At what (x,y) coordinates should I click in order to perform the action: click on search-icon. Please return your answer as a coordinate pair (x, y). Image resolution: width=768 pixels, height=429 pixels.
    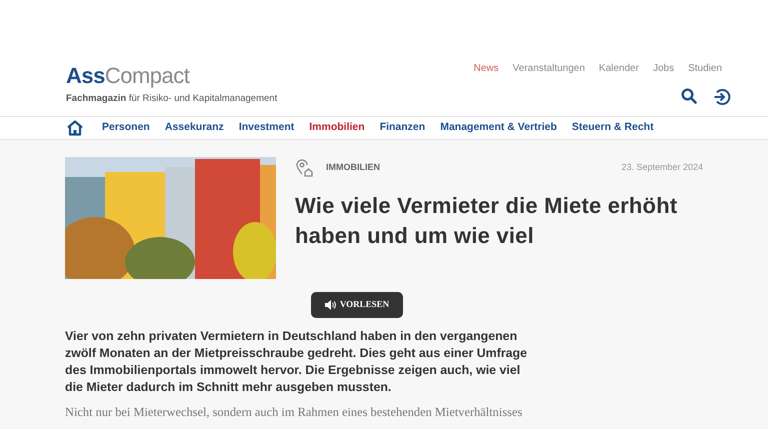
    Looking at the image, I should click on (689, 96).